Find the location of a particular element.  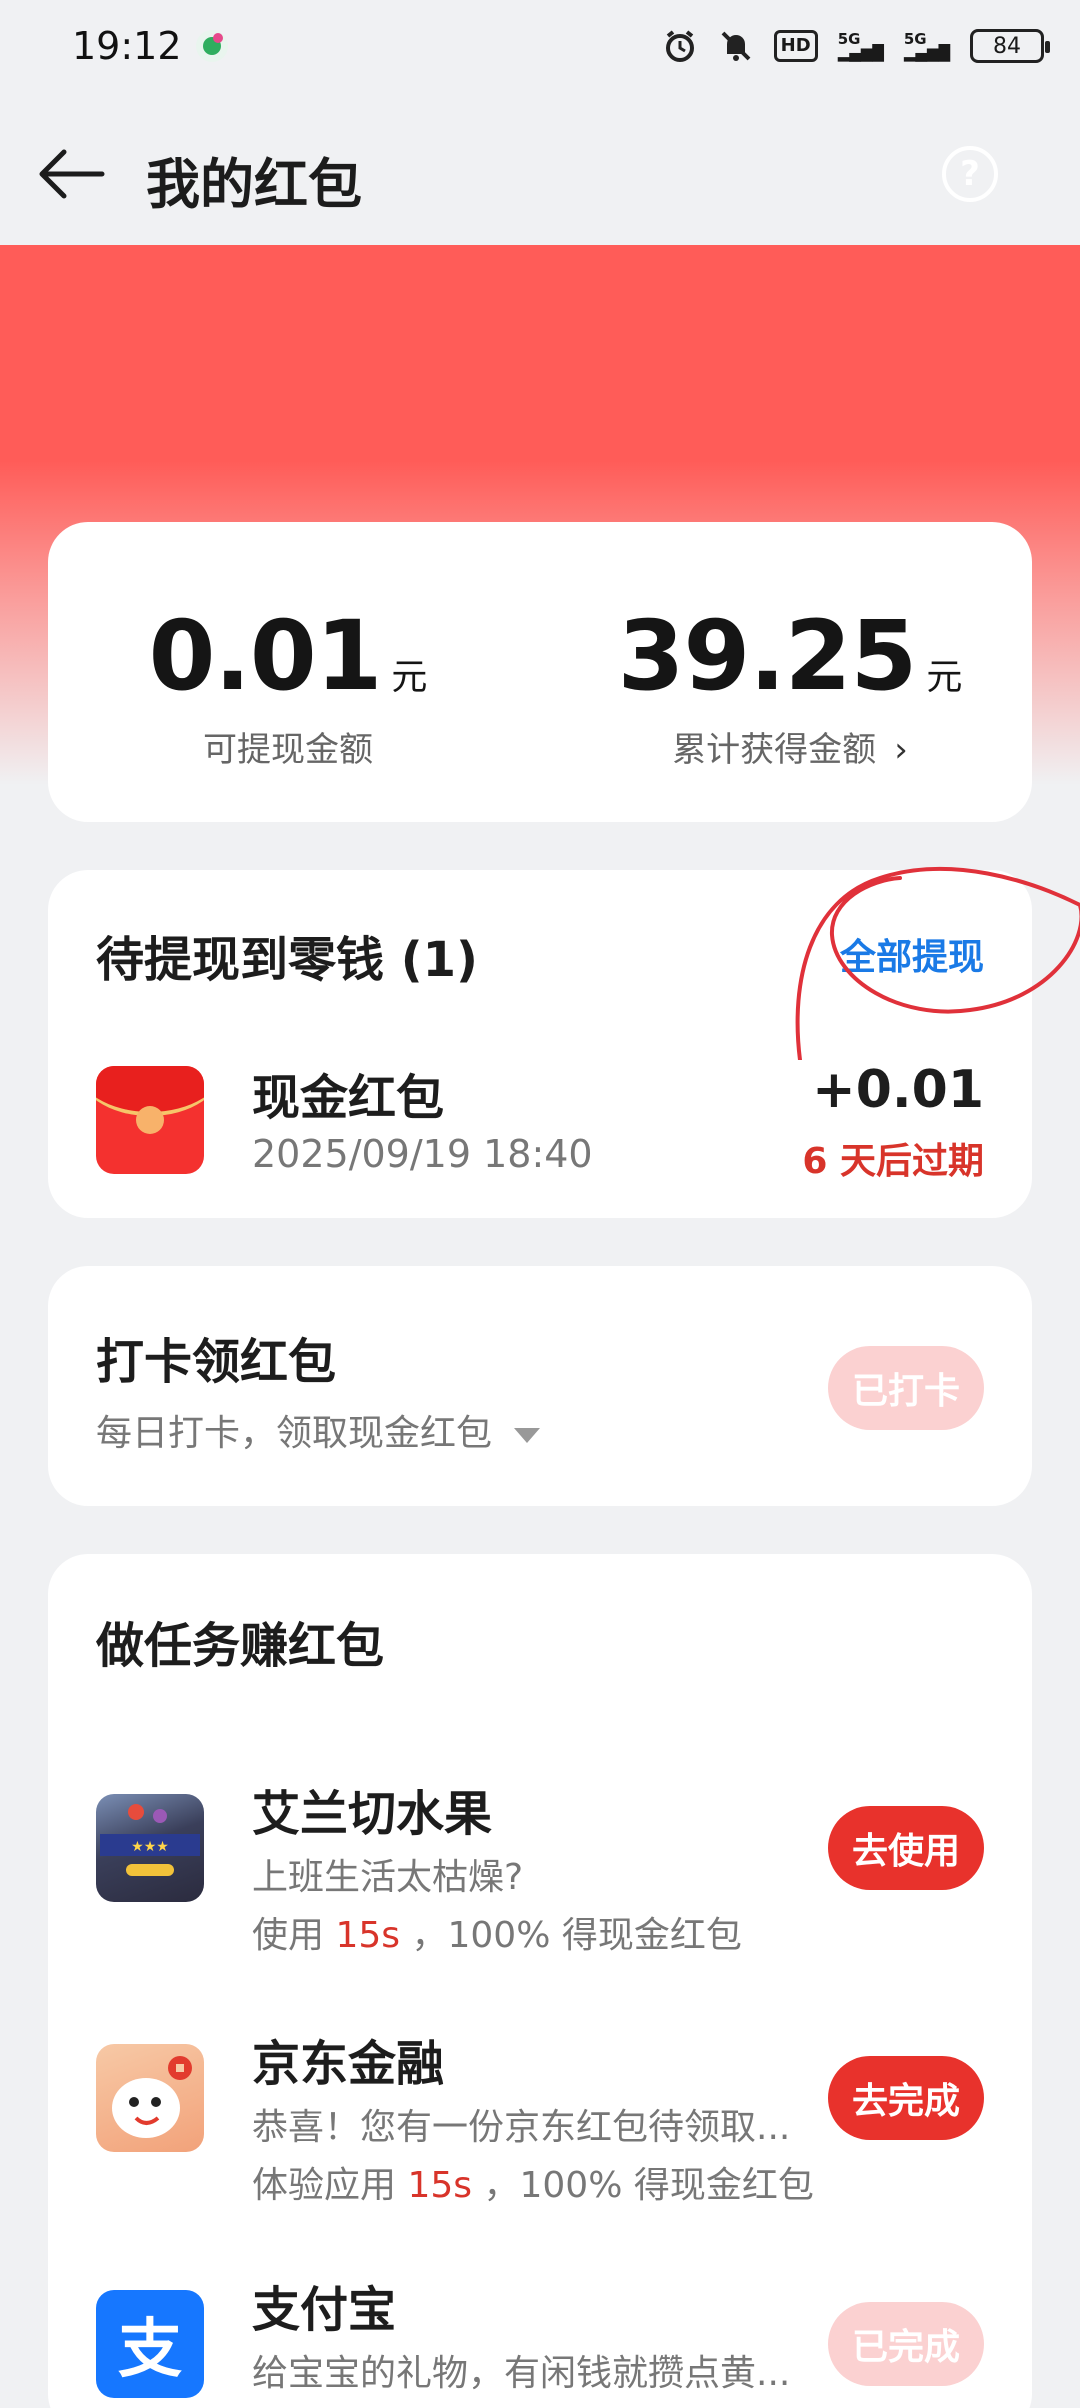

help-icon: ? is located at coordinates (970, 174).